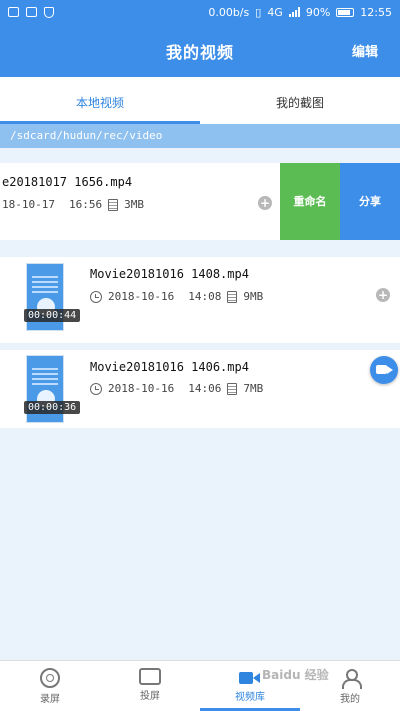 Image resolution: width=400 pixels, height=711 pixels. I want to click on video-duration: 00:00:44, so click(52, 315).